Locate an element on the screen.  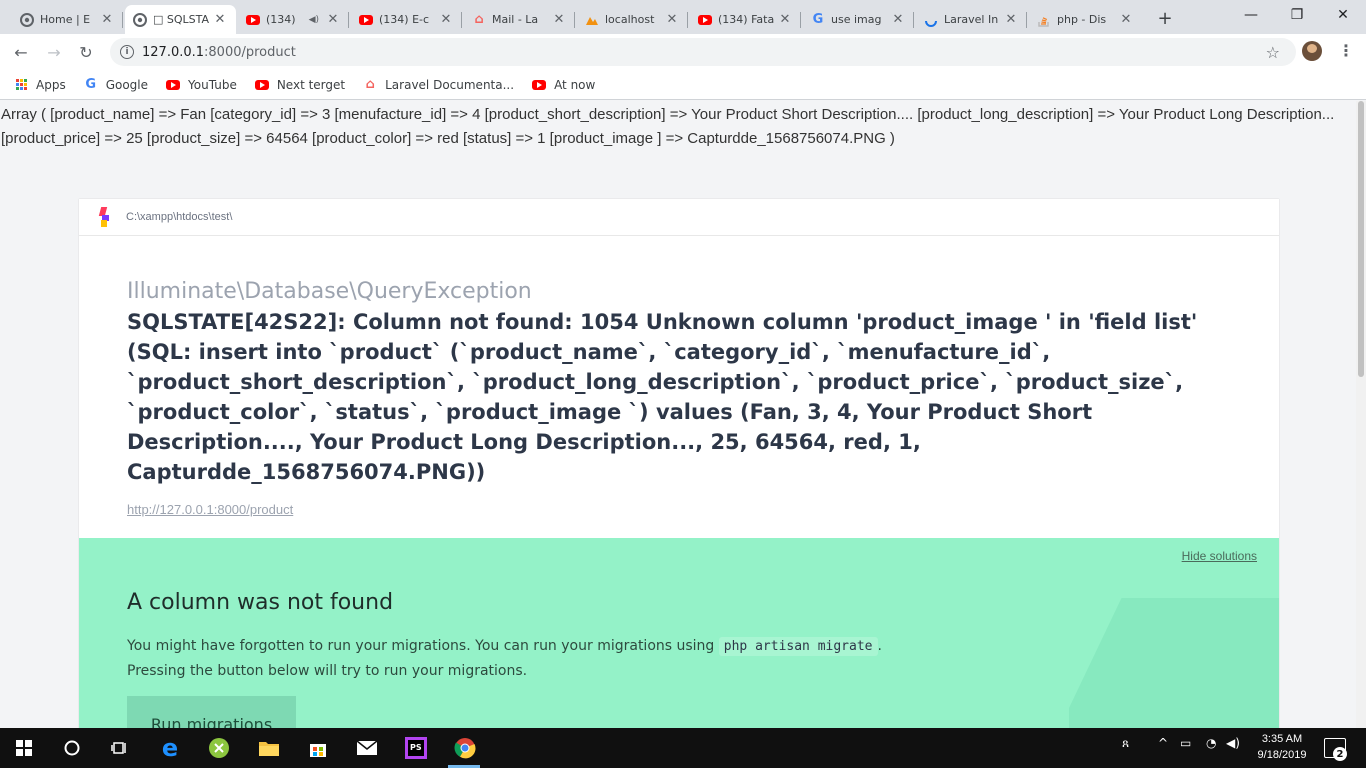
task-view-icon is located at coordinates (120, 748).